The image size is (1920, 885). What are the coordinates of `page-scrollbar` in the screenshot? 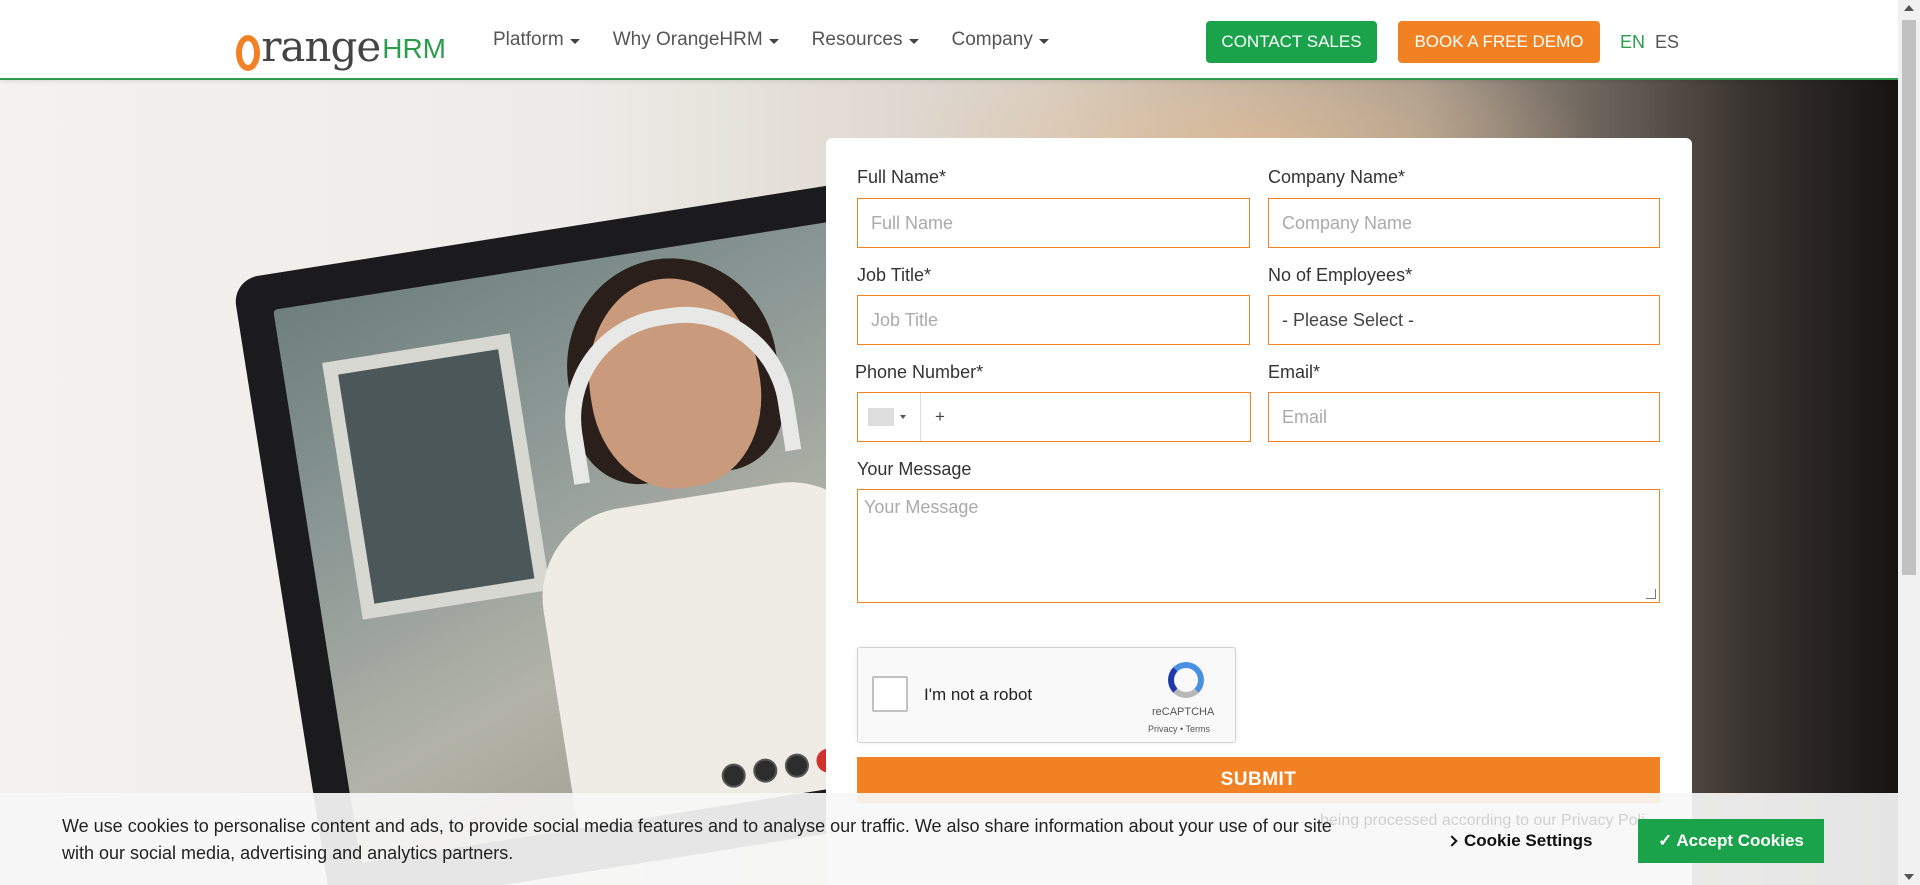 It's located at (1909, 442).